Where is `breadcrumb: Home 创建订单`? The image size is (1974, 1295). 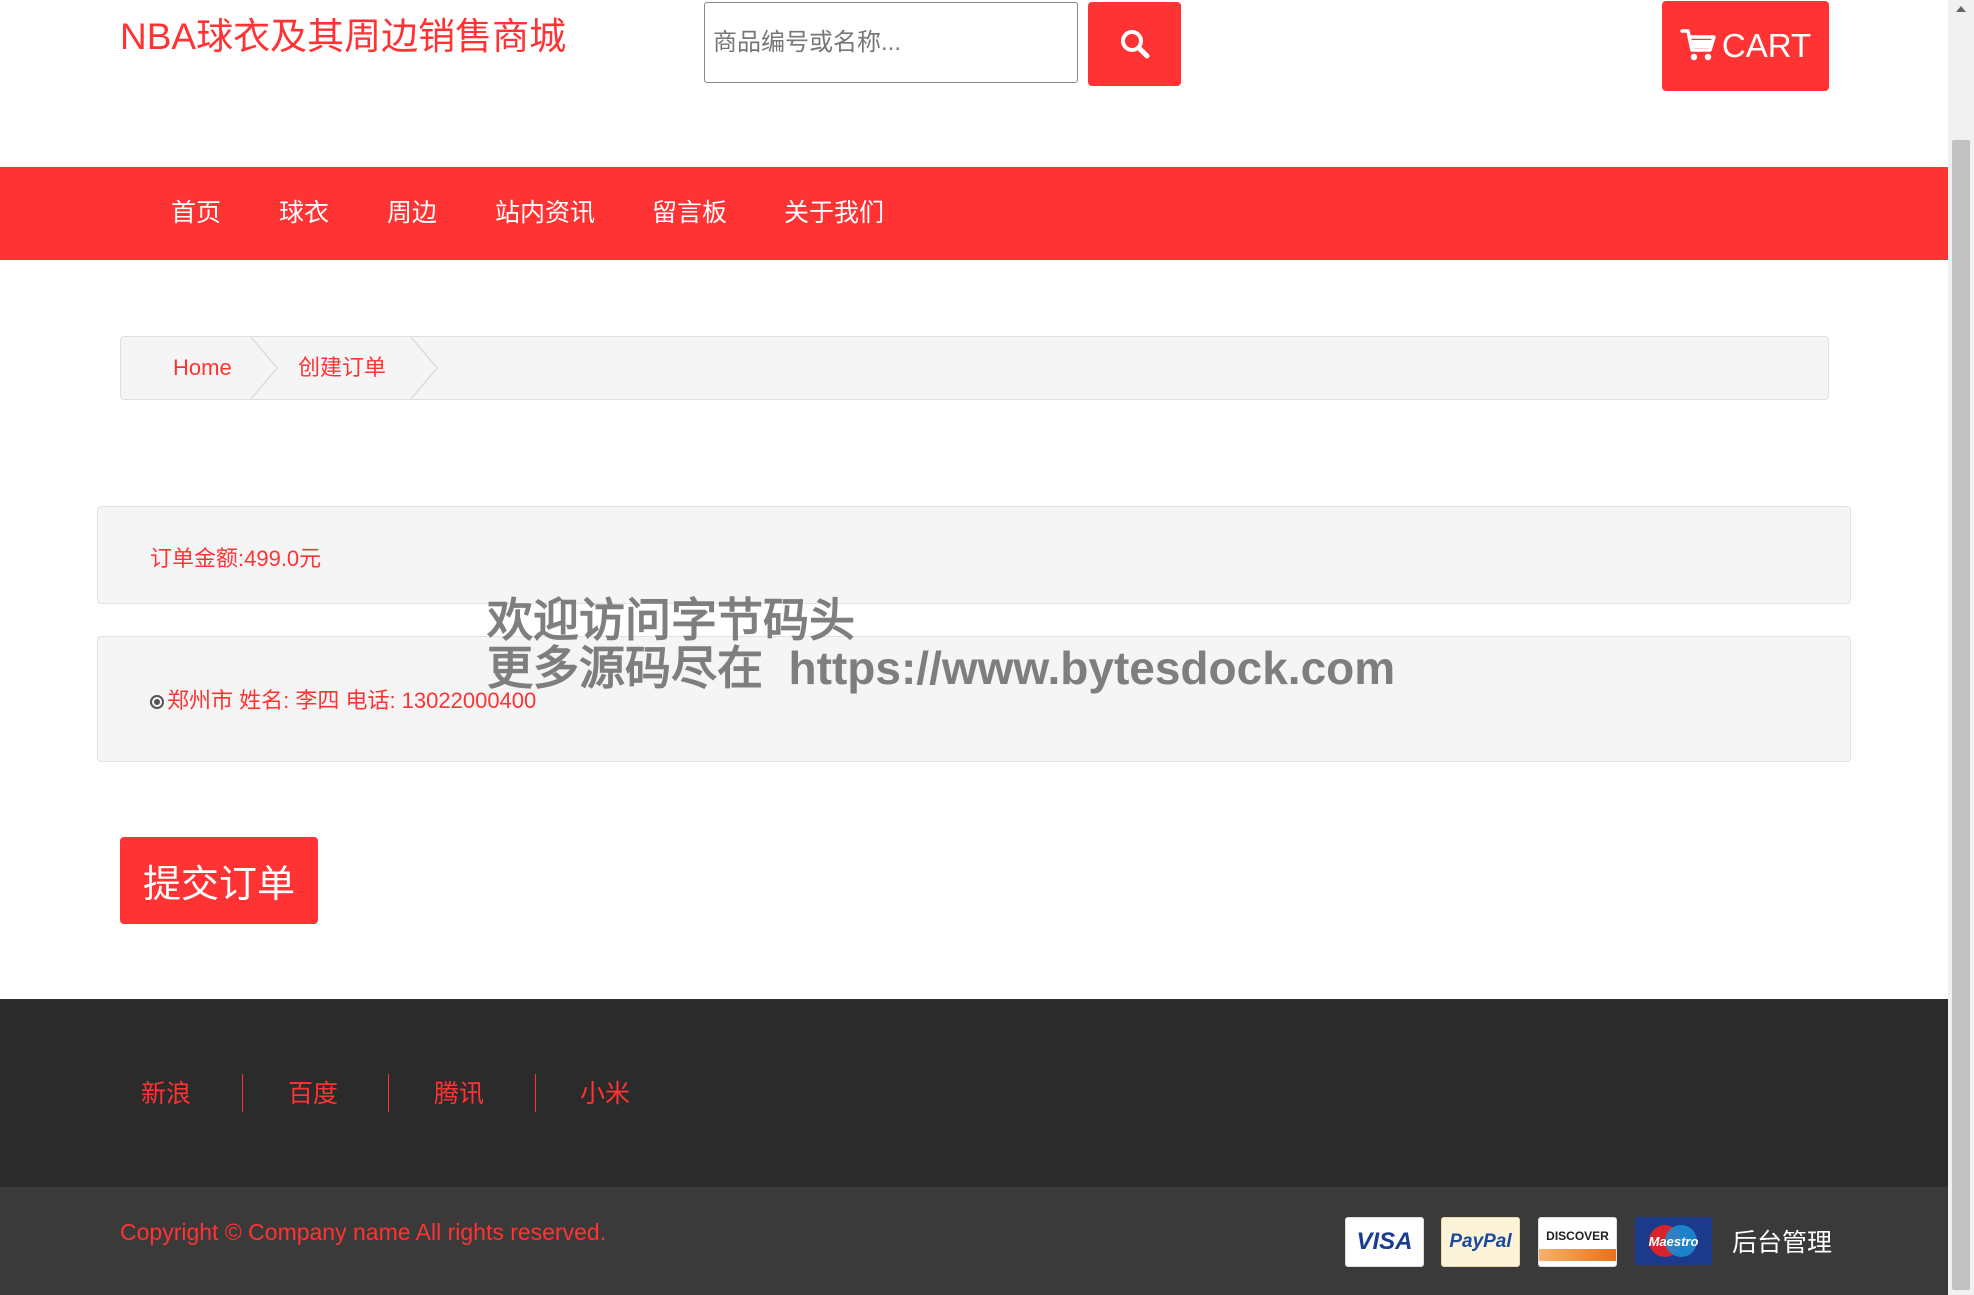 breadcrumb: Home 创建订单 is located at coordinates (974, 368).